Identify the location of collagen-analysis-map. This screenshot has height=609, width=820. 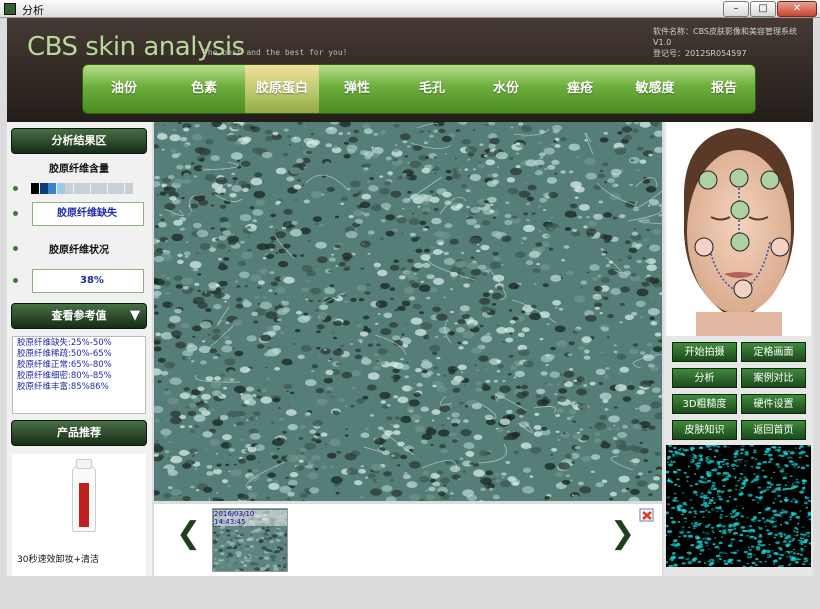
(738, 506).